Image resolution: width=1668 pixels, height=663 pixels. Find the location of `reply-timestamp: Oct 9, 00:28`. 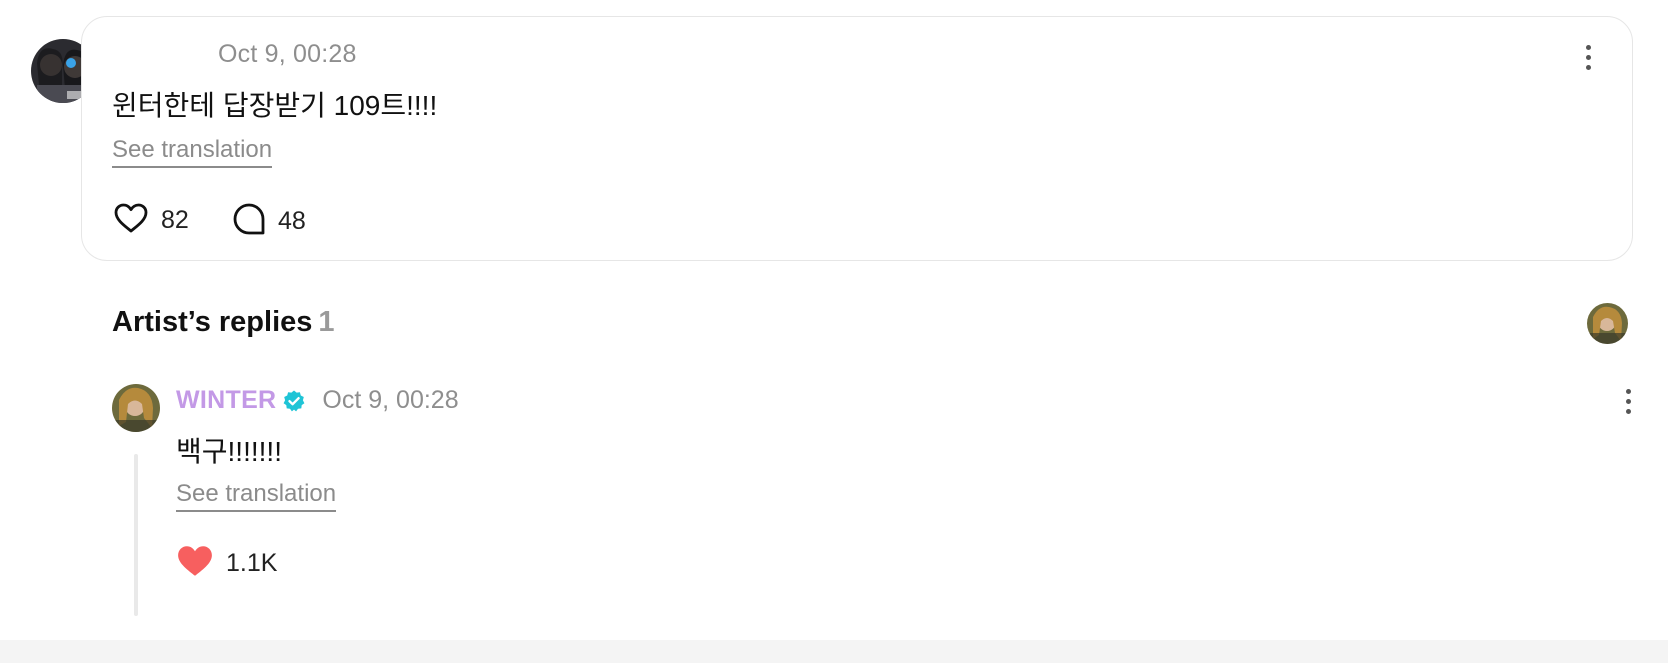

reply-timestamp: Oct 9, 00:28 is located at coordinates (390, 400).